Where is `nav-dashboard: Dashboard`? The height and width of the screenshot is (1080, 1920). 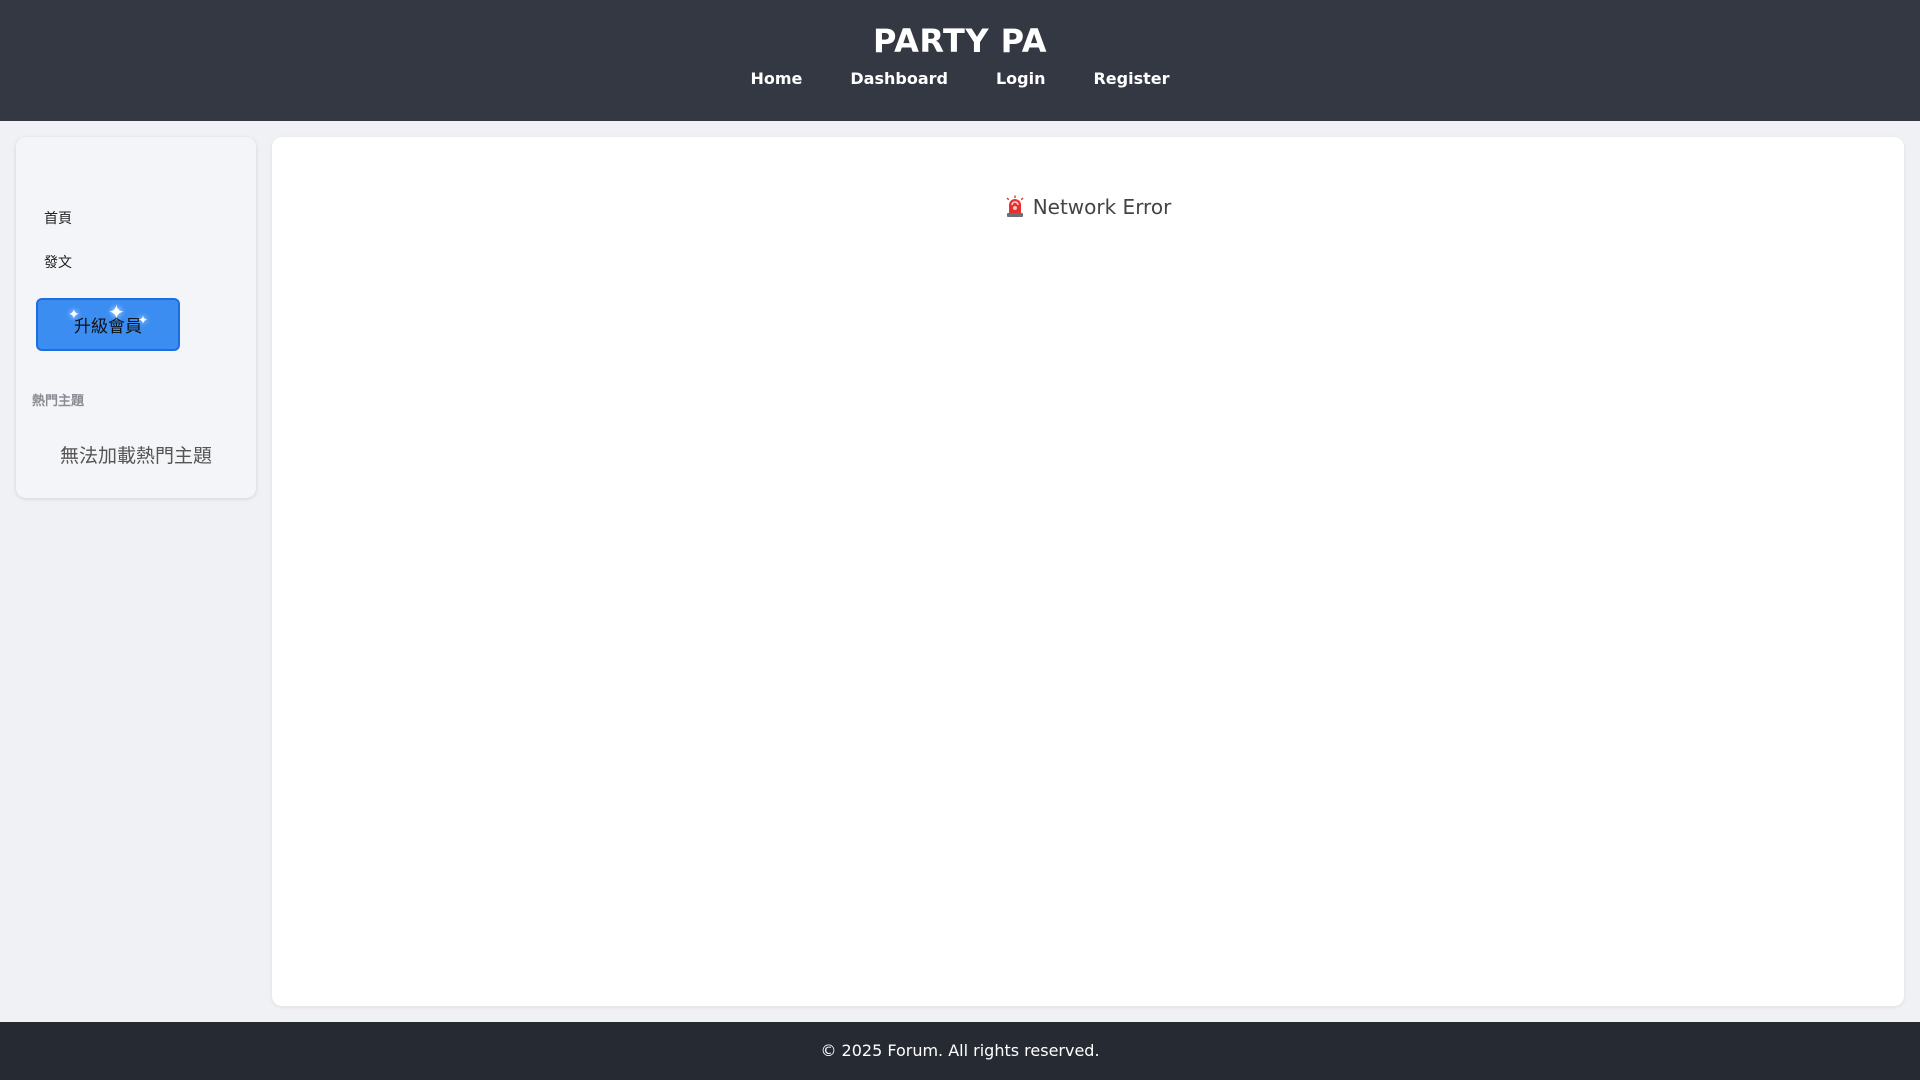 nav-dashboard: Dashboard is located at coordinates (899, 79).